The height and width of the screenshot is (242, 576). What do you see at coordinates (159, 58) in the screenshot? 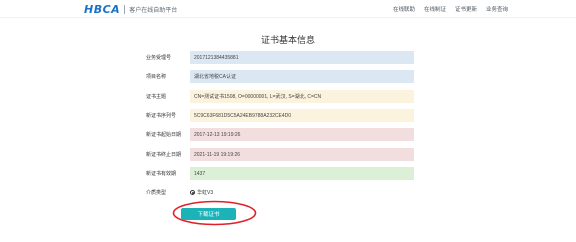
I see `field-label: 业务受理号` at bounding box center [159, 58].